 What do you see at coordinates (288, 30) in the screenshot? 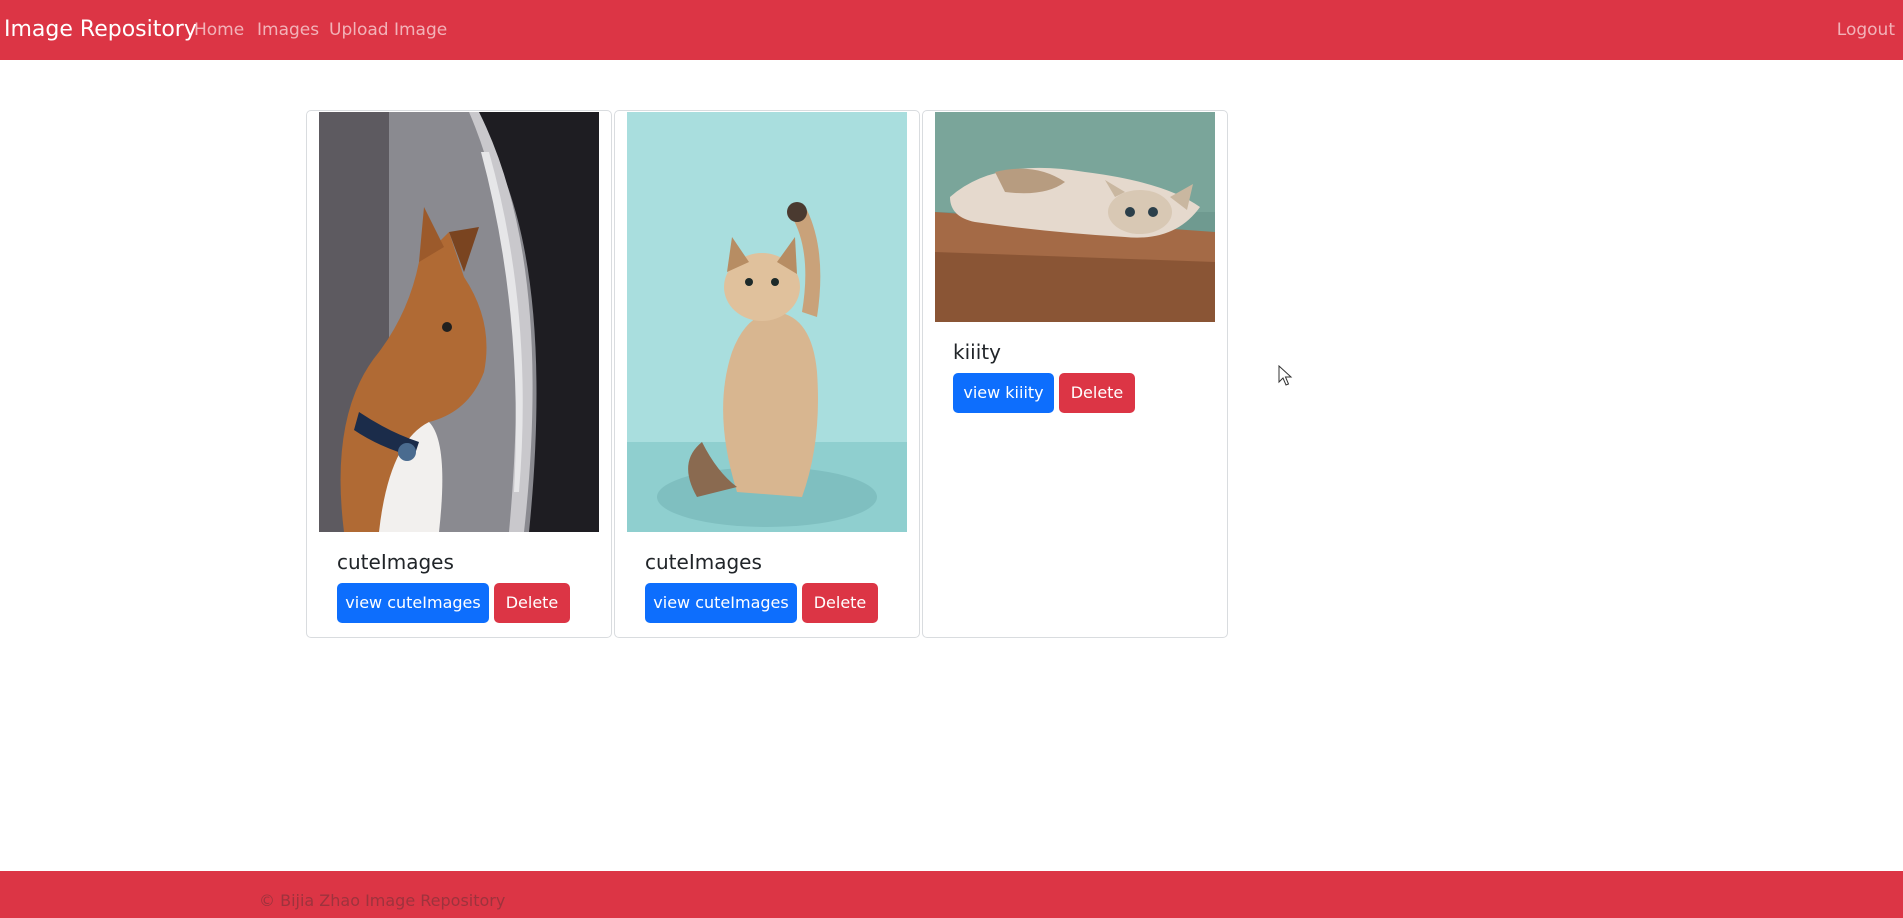
I see `nav-images-link: Images` at bounding box center [288, 30].